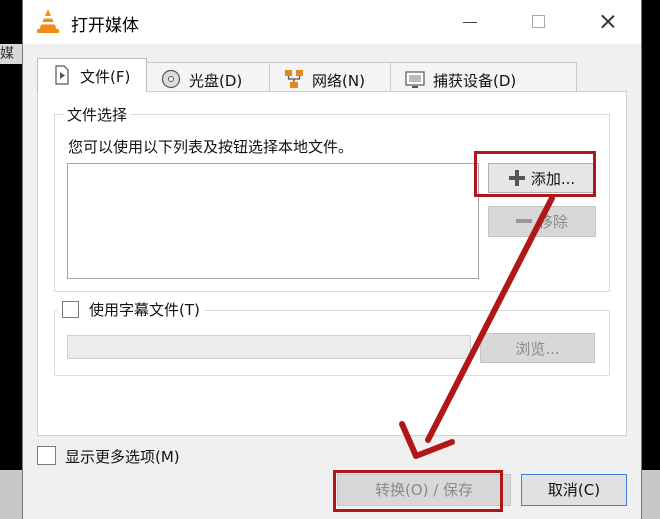  I want to click on maximize-button, so click(538, 22).